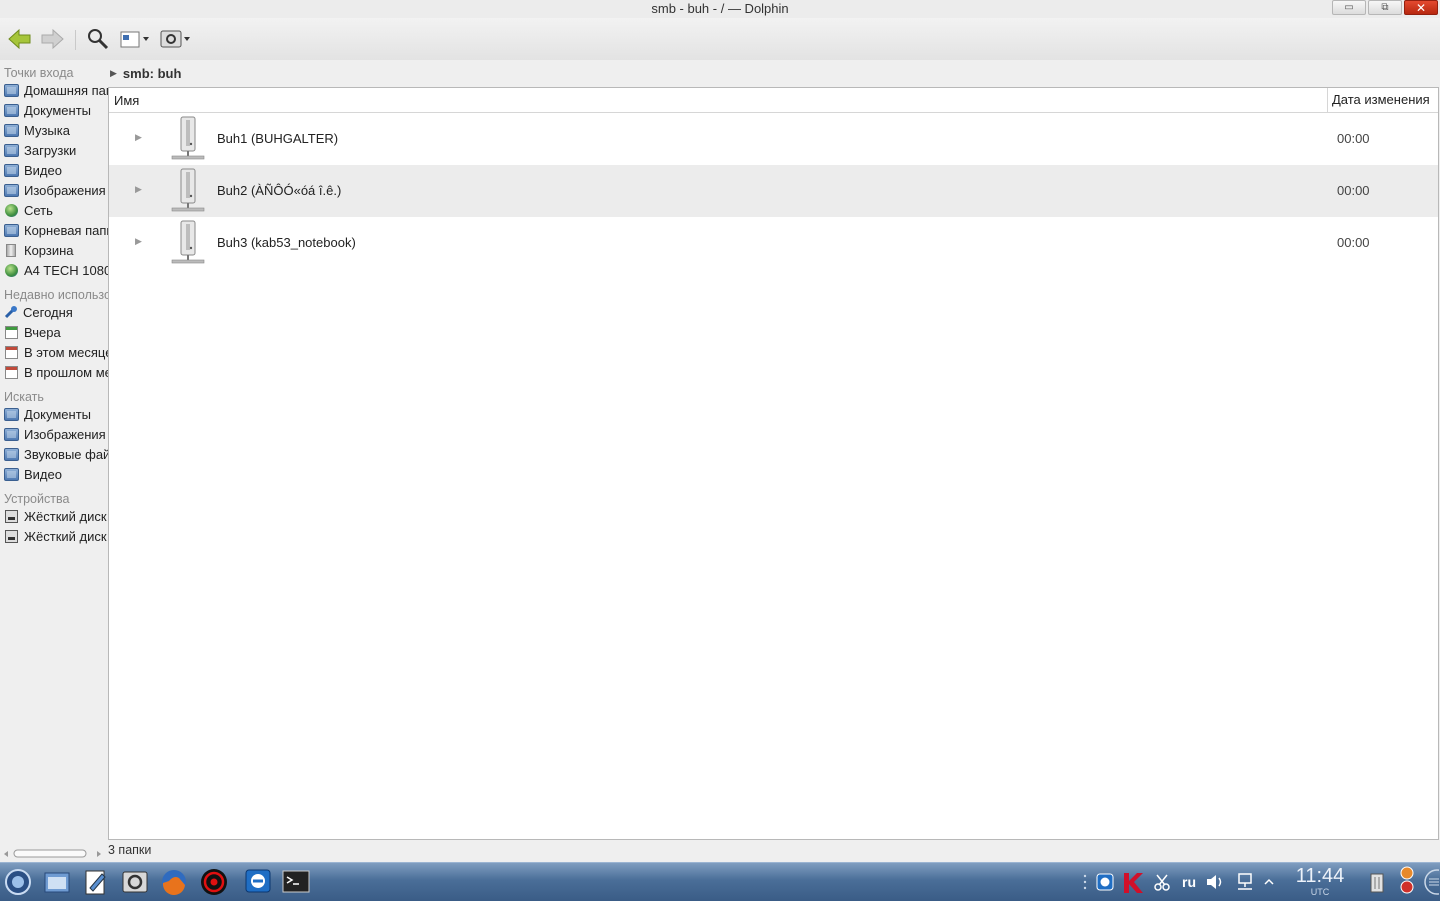 The height and width of the screenshot is (901, 1440). I want to click on places-item-3: Загрузки, so click(54, 150).